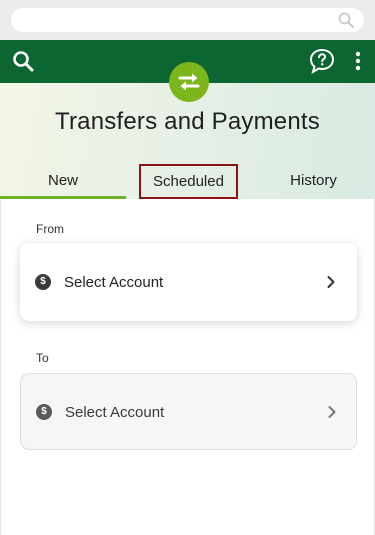  I want to click on tab-bar: New Scheduled History, so click(187, 182).